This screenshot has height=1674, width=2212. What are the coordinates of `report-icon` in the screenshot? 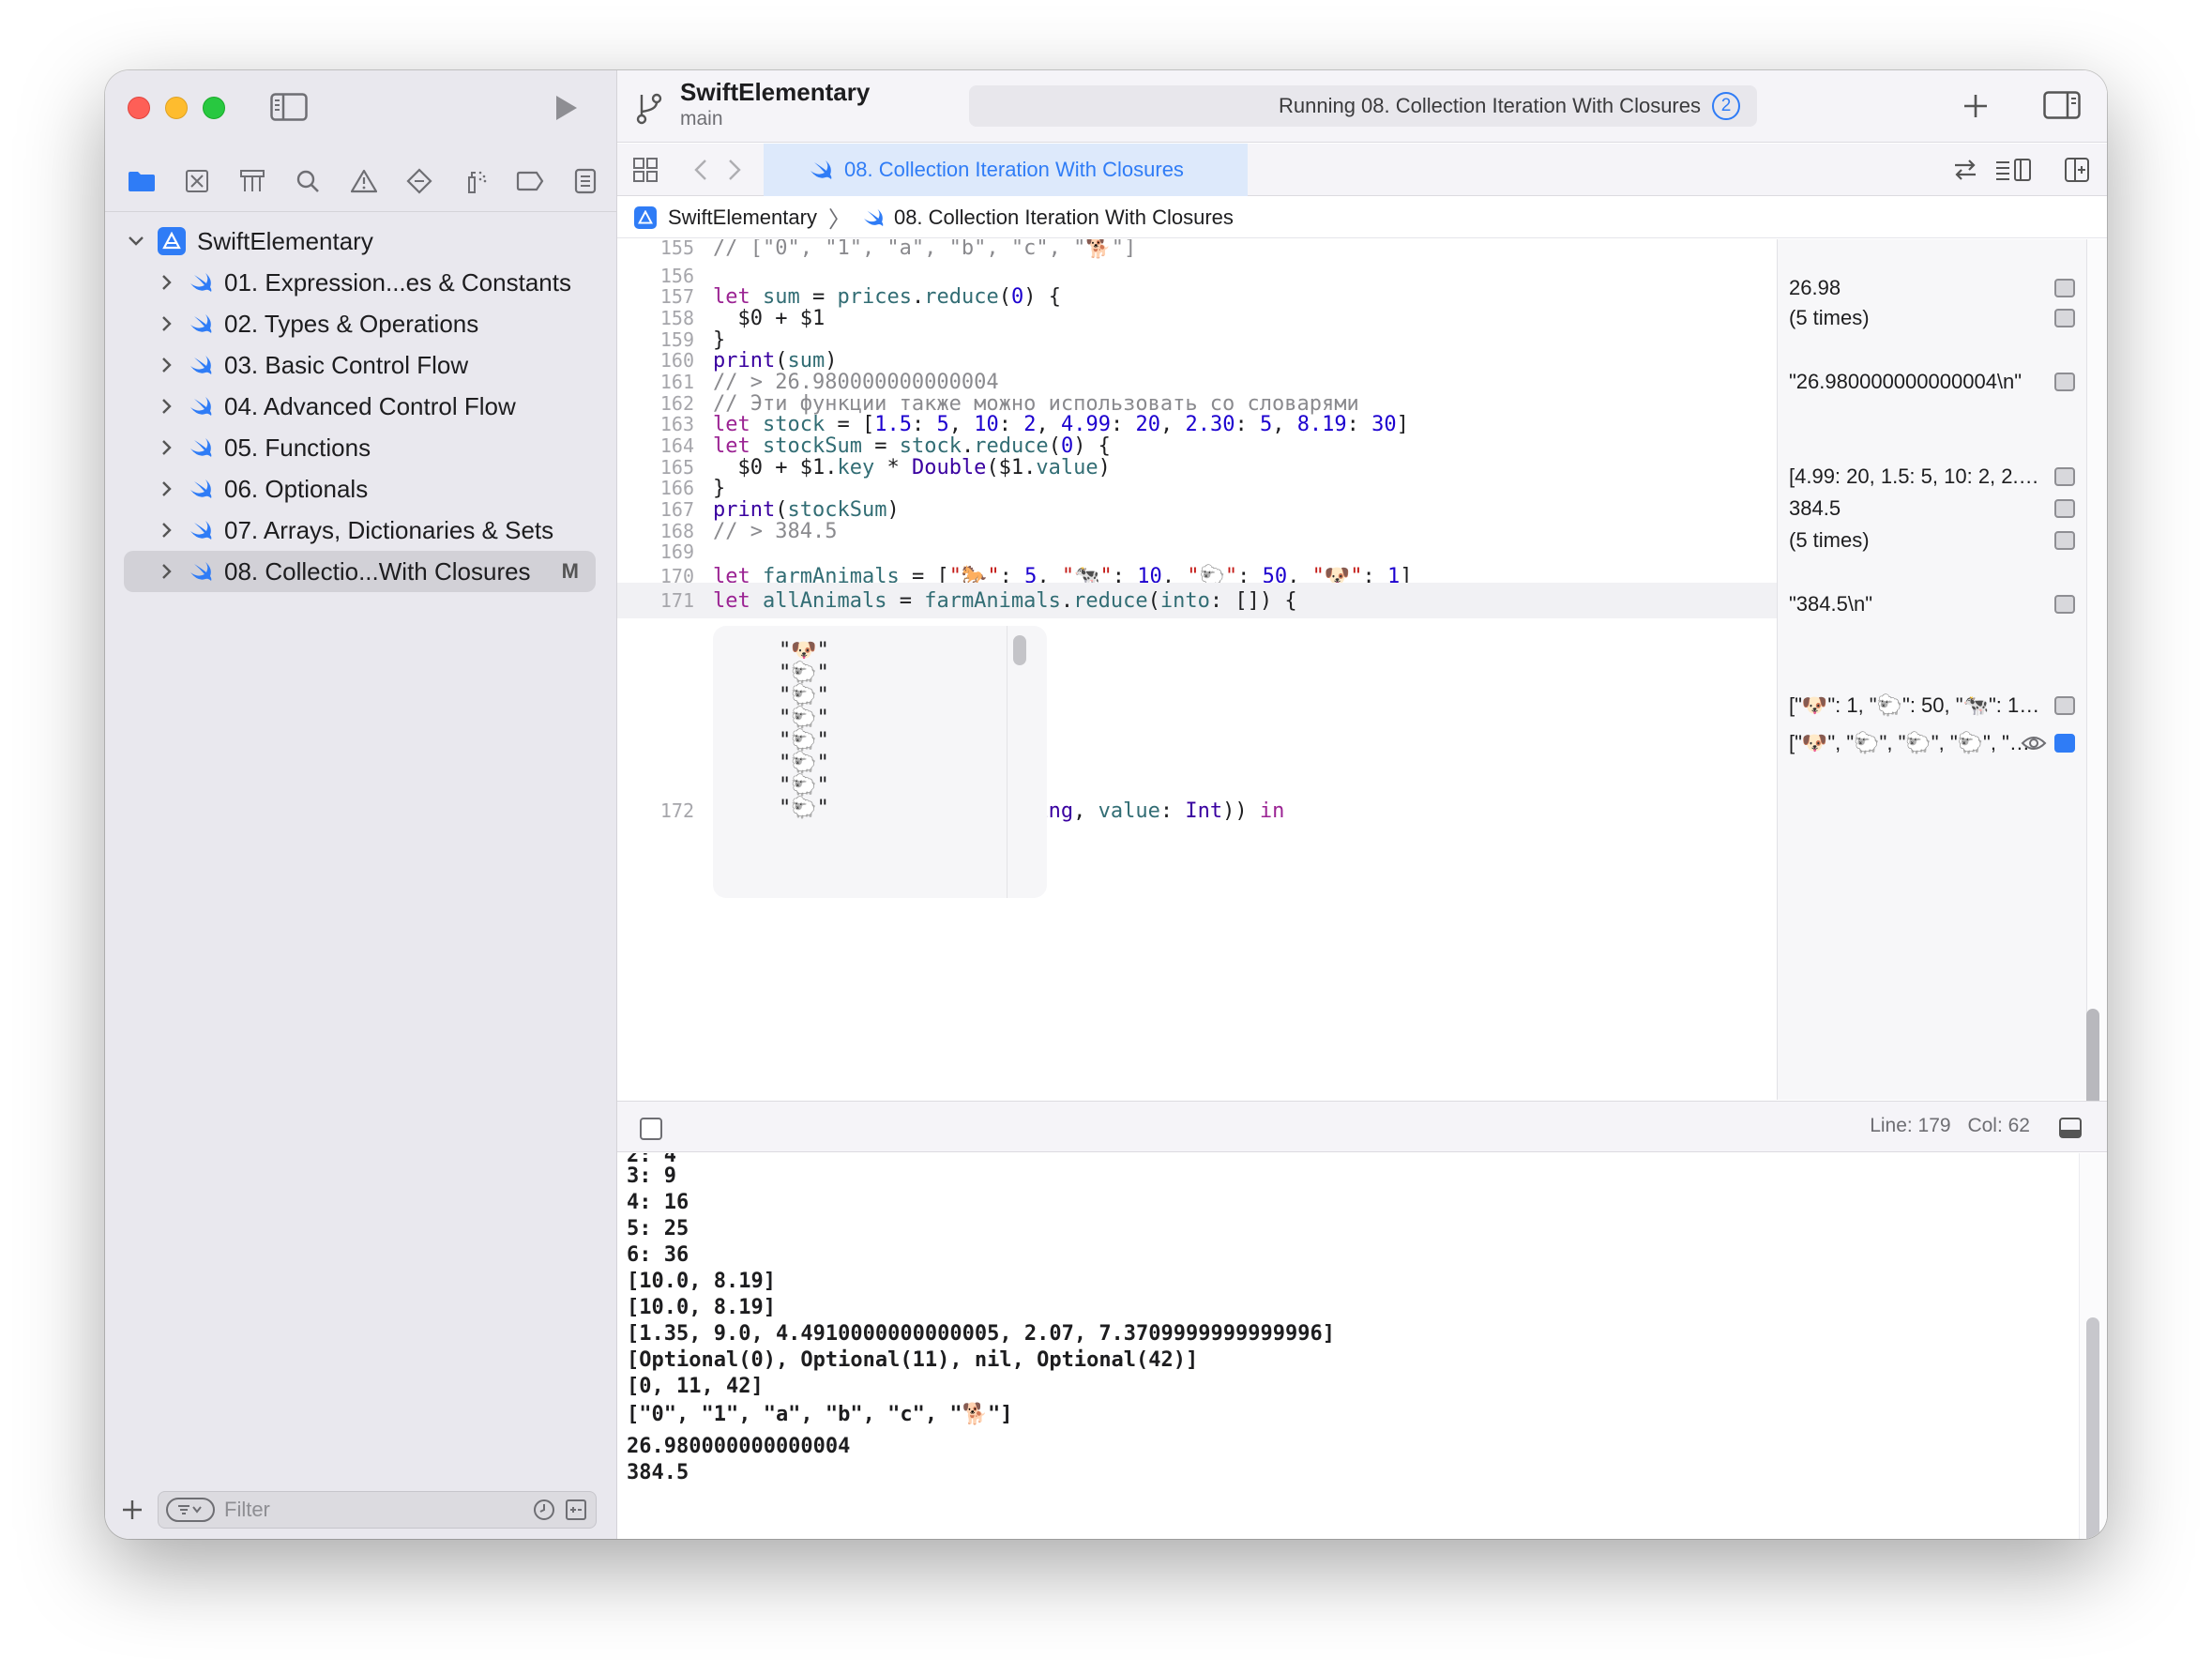 It's located at (585, 181).